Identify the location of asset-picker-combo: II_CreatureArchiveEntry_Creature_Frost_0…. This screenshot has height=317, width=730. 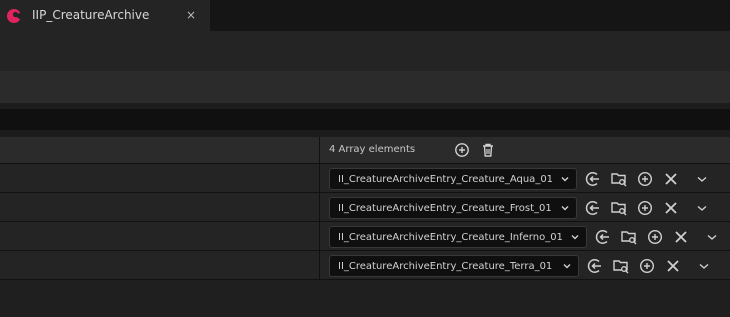
(453, 208).